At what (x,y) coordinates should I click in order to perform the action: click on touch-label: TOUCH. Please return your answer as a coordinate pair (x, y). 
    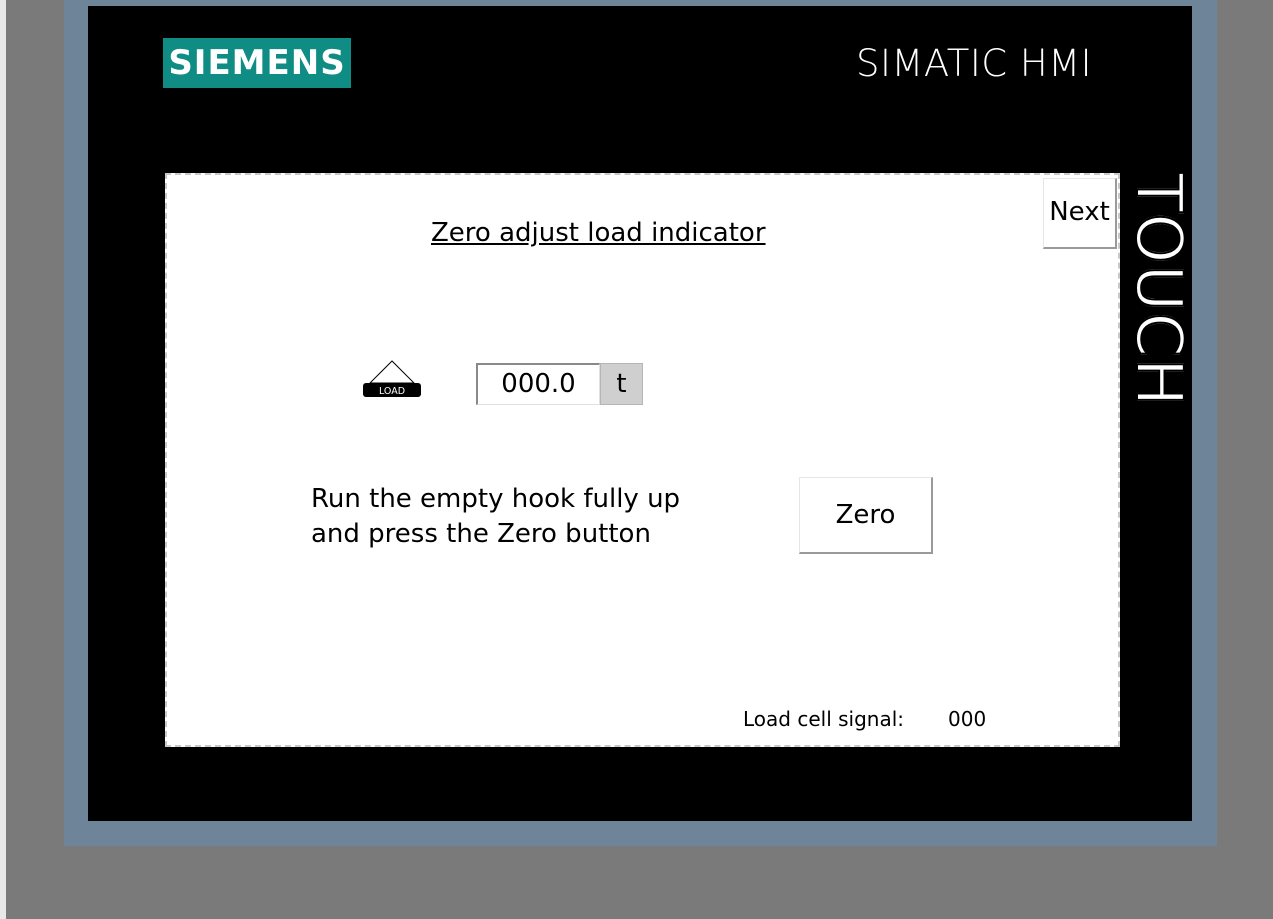
    Looking at the image, I should click on (1156, 290).